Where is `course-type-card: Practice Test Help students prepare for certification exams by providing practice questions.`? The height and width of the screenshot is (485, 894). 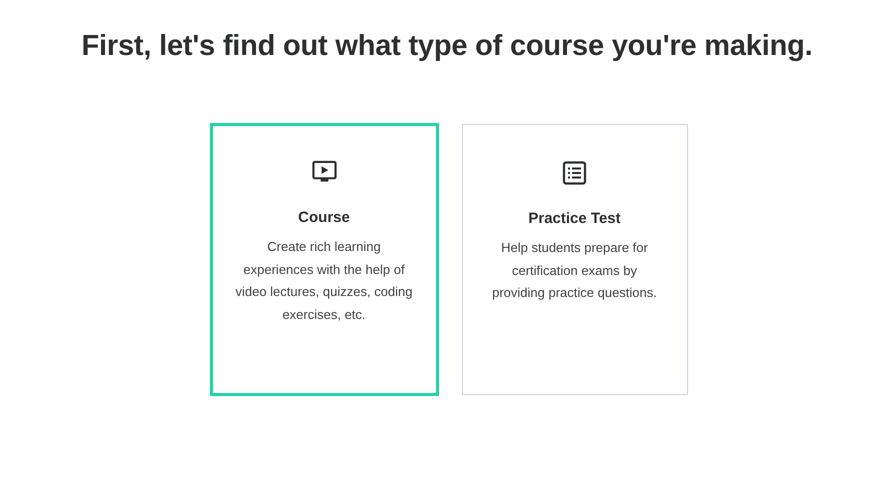 course-type-card: Practice Test Help students prepare for certification exams by providing practice questions. is located at coordinates (575, 259).